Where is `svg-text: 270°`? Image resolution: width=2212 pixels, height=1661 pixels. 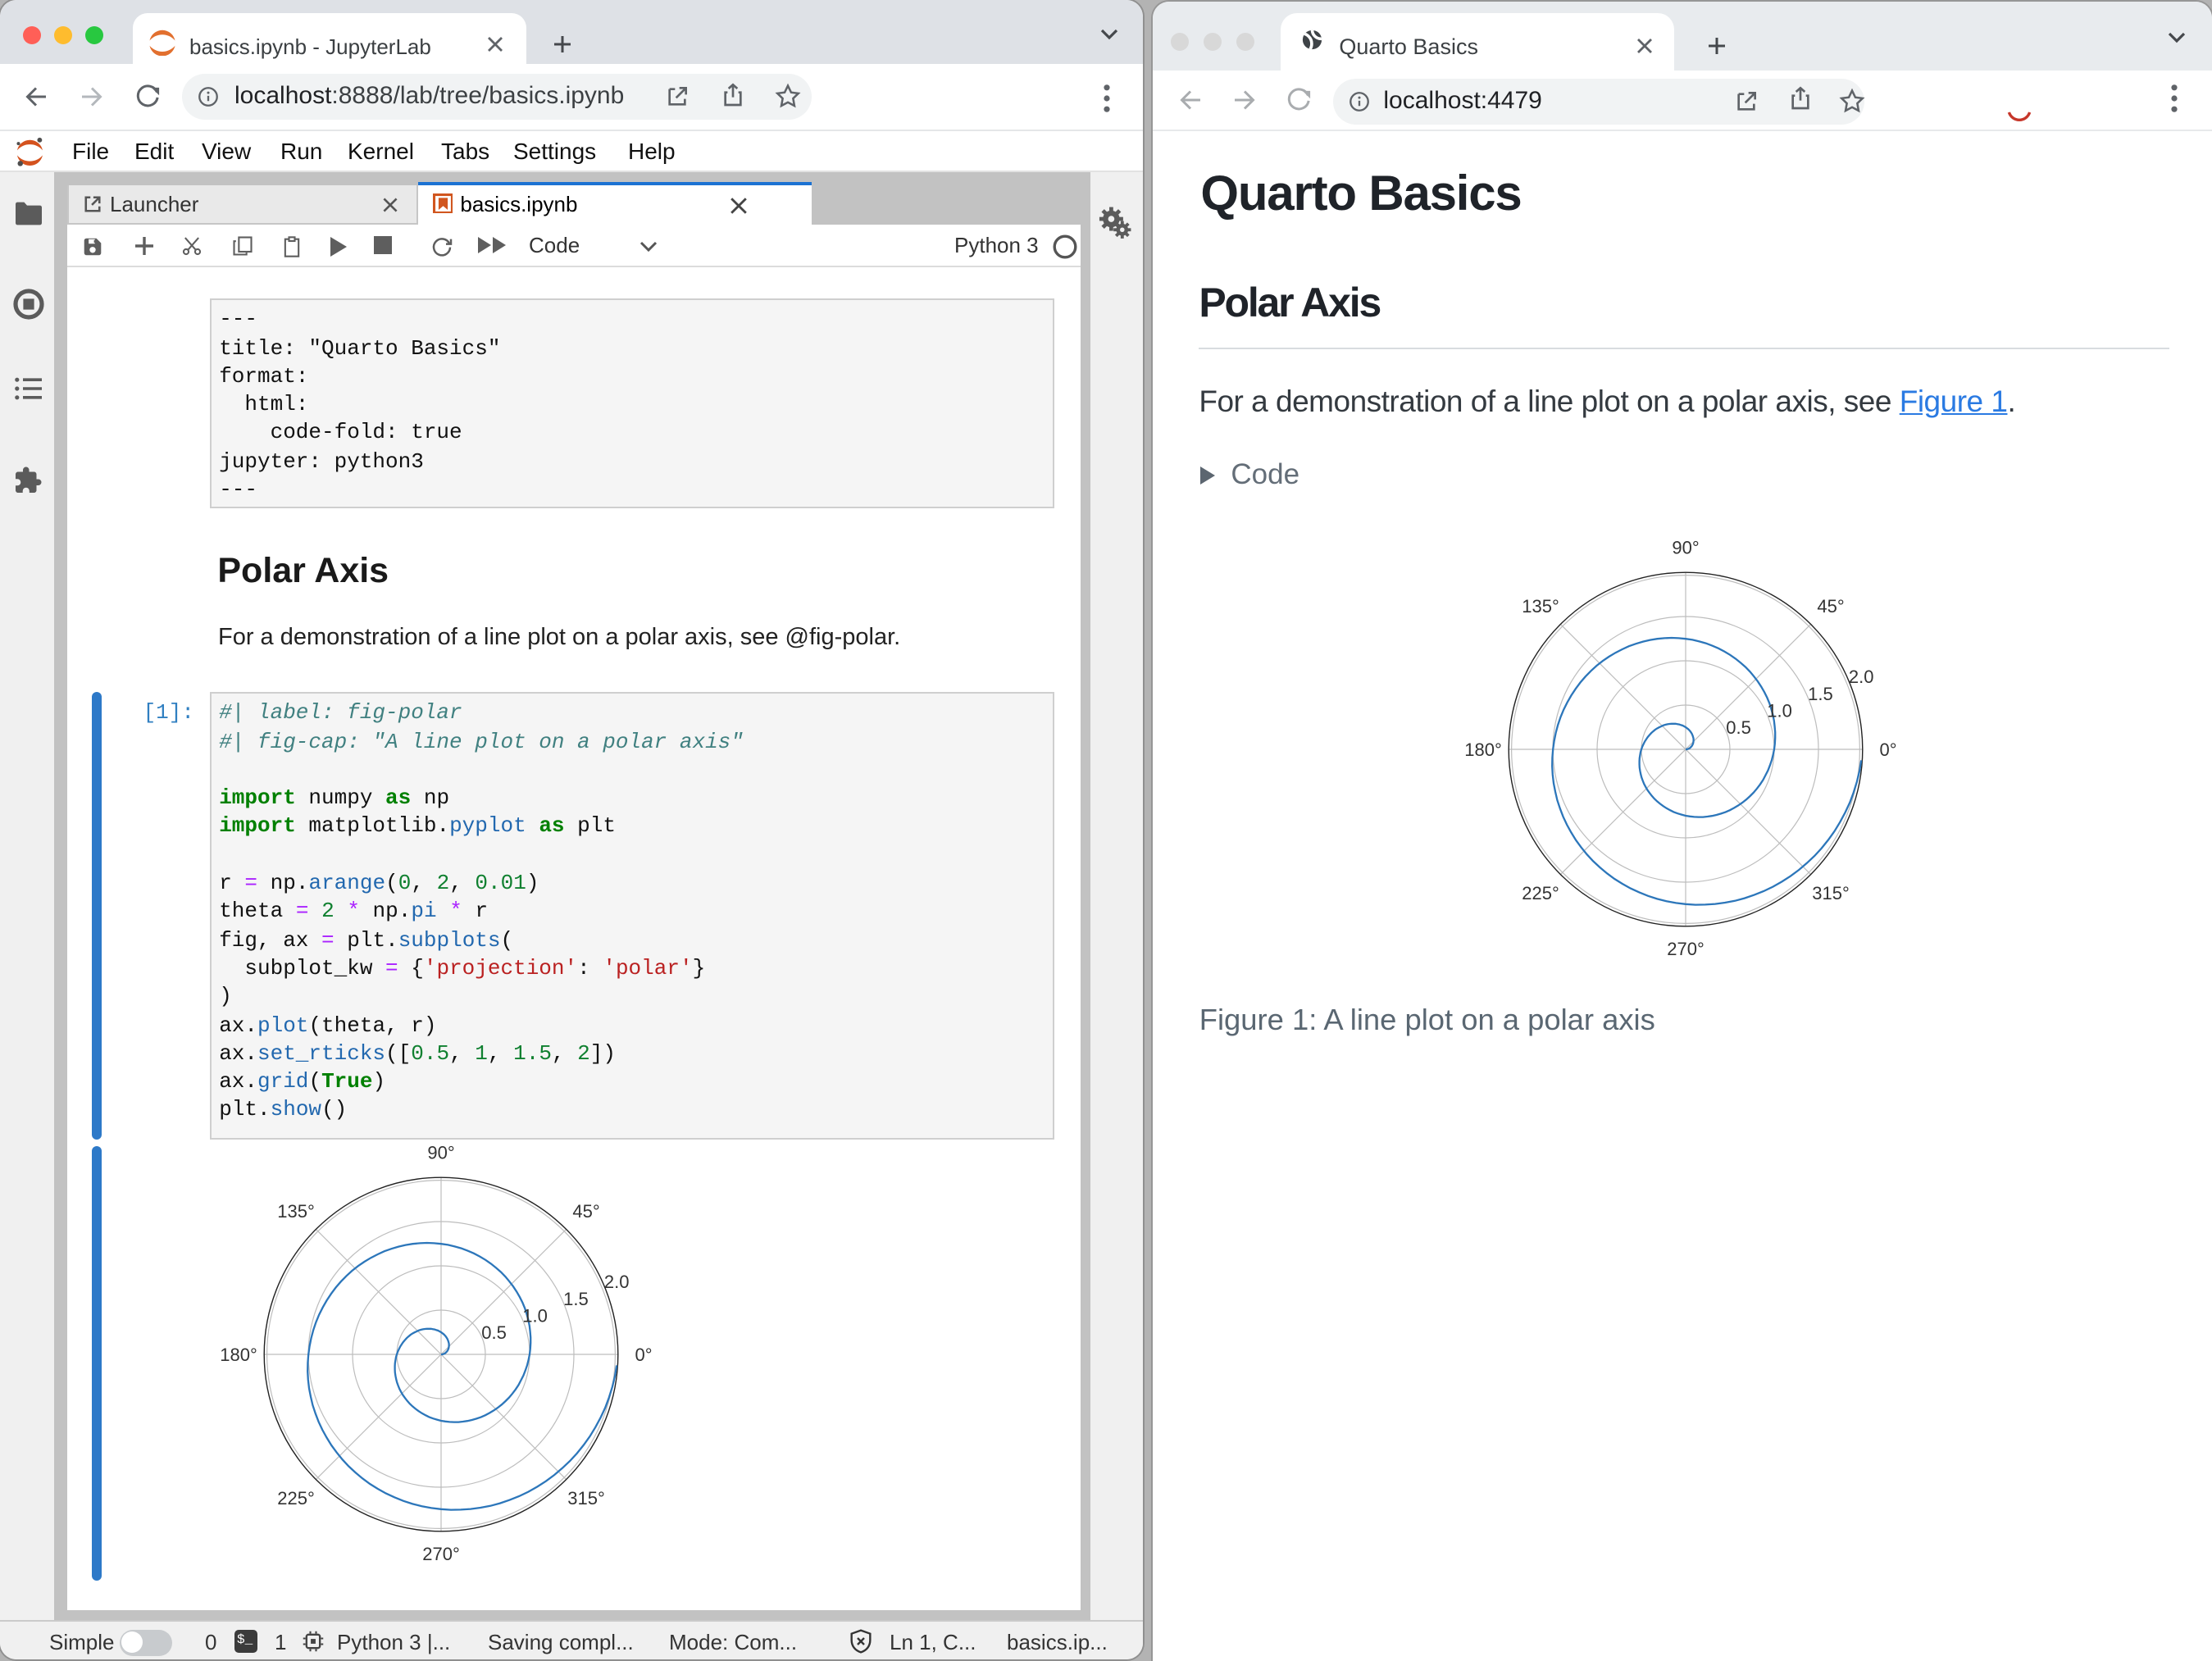
svg-text: 270° is located at coordinates (441, 1554).